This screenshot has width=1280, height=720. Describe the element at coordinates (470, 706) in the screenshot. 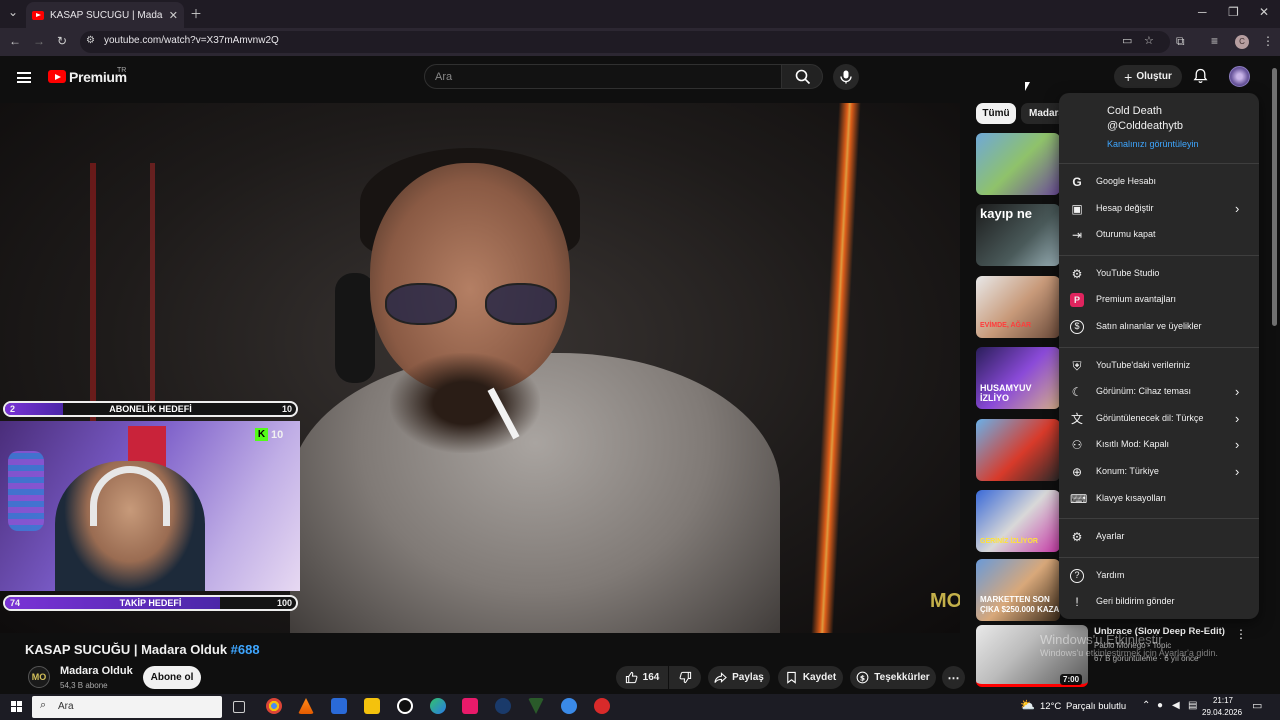

I see `tiktok-icon` at that location.